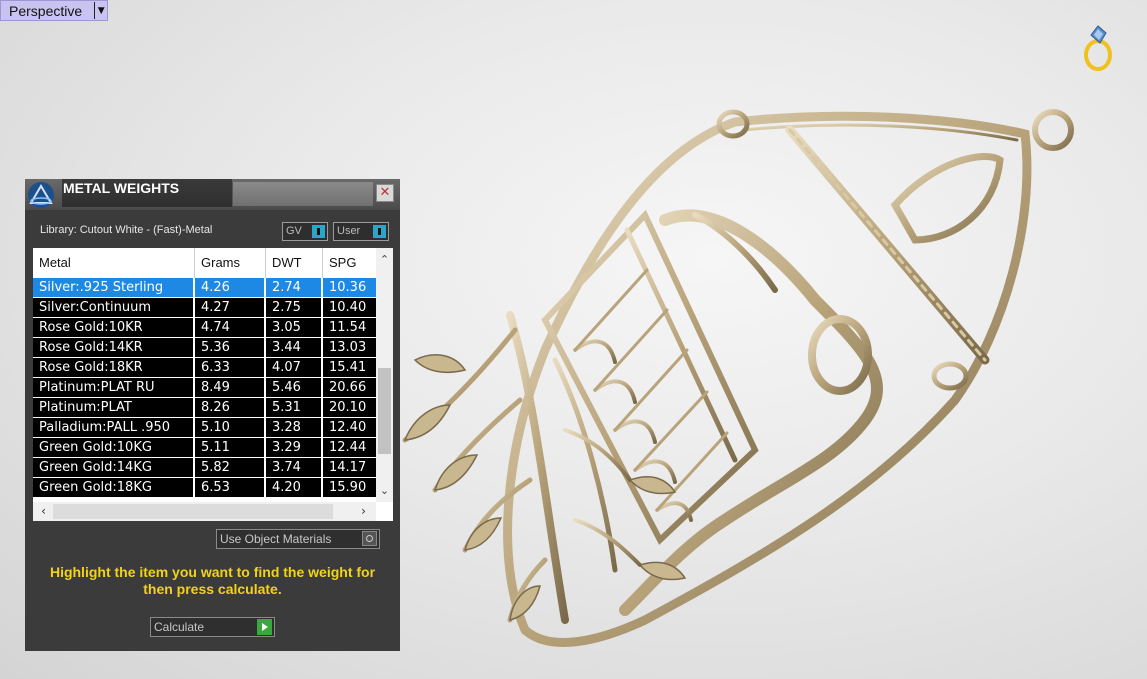 The height and width of the screenshot is (679, 1147). What do you see at coordinates (230, 388) in the screenshot?
I see `grams-cell: 8.49` at bounding box center [230, 388].